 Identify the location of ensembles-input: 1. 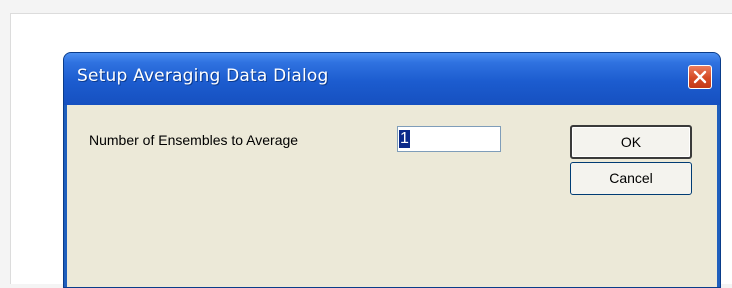
(449, 139).